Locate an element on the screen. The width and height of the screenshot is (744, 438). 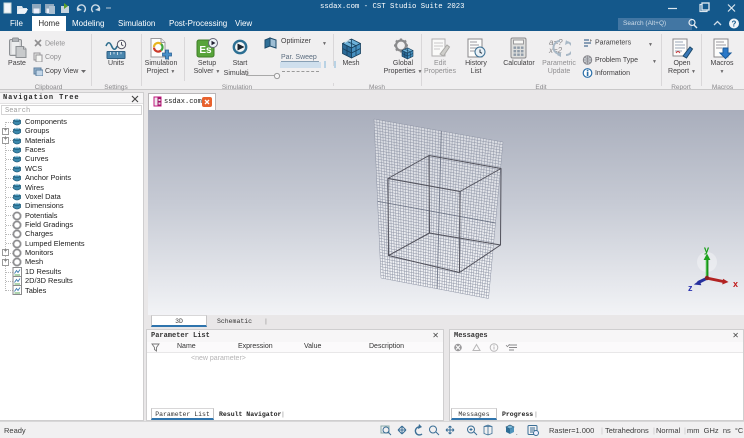
svg-text: z is located at coordinates (690, 288).